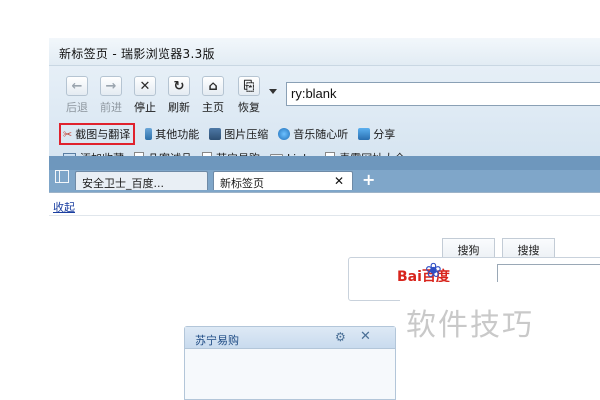 This screenshot has width=600, height=400. Describe the element at coordinates (468, 248) in the screenshot. I see `search-tab-sogou: 搜狗` at that location.